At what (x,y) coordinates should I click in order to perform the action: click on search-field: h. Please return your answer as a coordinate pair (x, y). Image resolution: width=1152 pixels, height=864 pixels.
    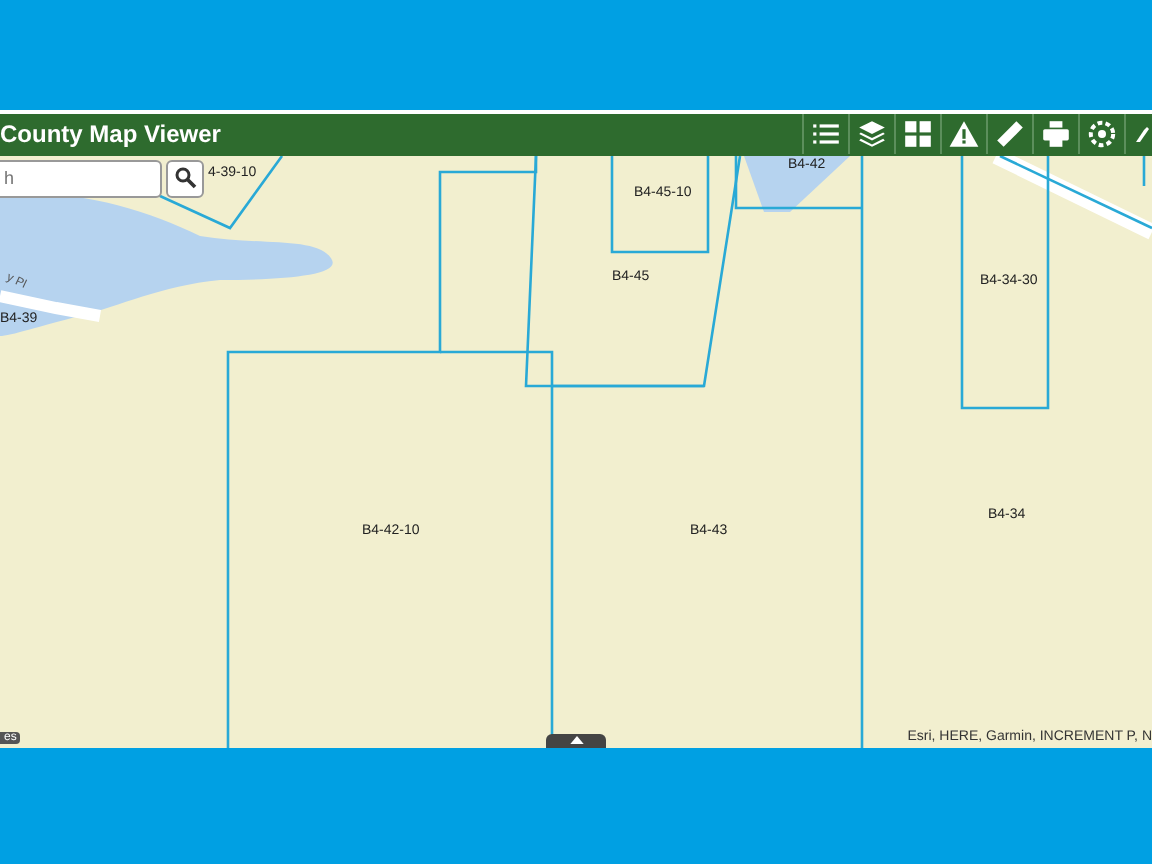
    Looking at the image, I should click on (81, 178).